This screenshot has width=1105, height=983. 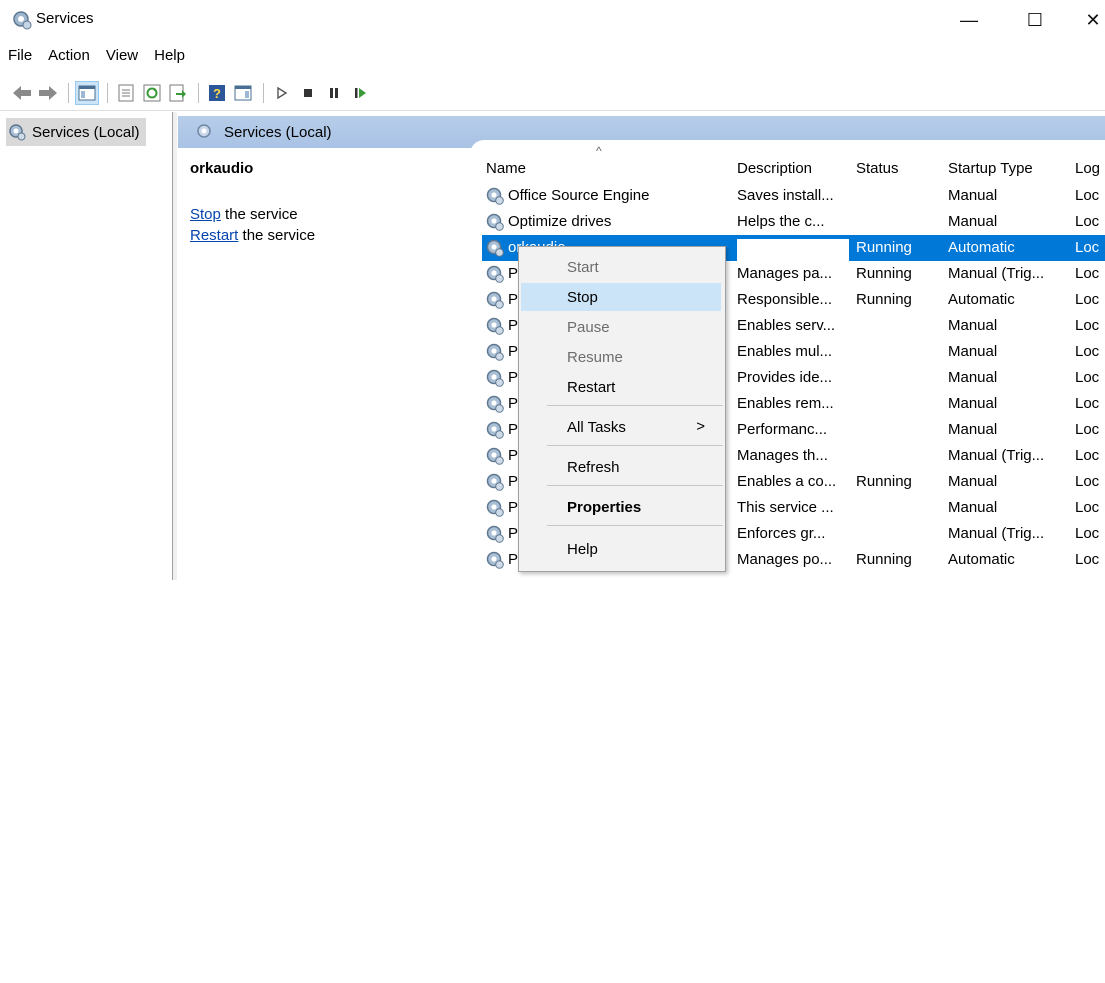 I want to click on column-header-log-on-as: Log, so click(x=1087, y=168).